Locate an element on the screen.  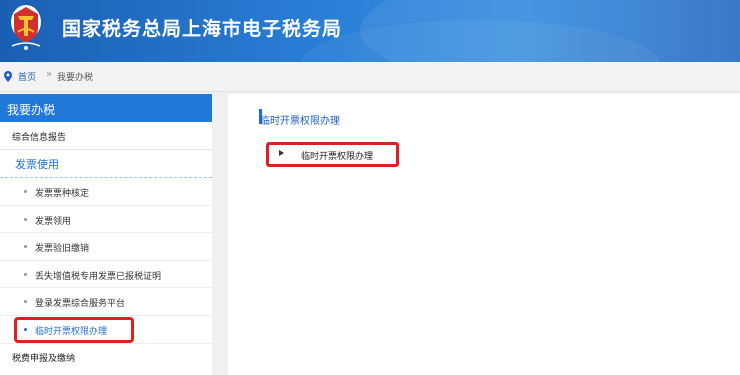
sidebar-item-temporary-invoicing: 临时开票权限办理 is located at coordinates (106, 330).